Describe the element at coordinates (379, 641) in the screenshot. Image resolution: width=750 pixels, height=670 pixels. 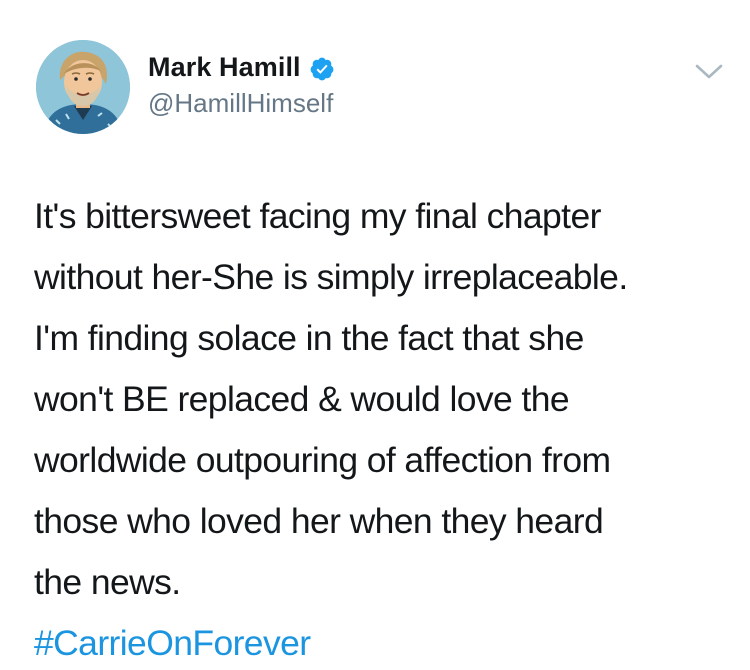
I see `hashtag-link: #CarrieOnForever` at that location.